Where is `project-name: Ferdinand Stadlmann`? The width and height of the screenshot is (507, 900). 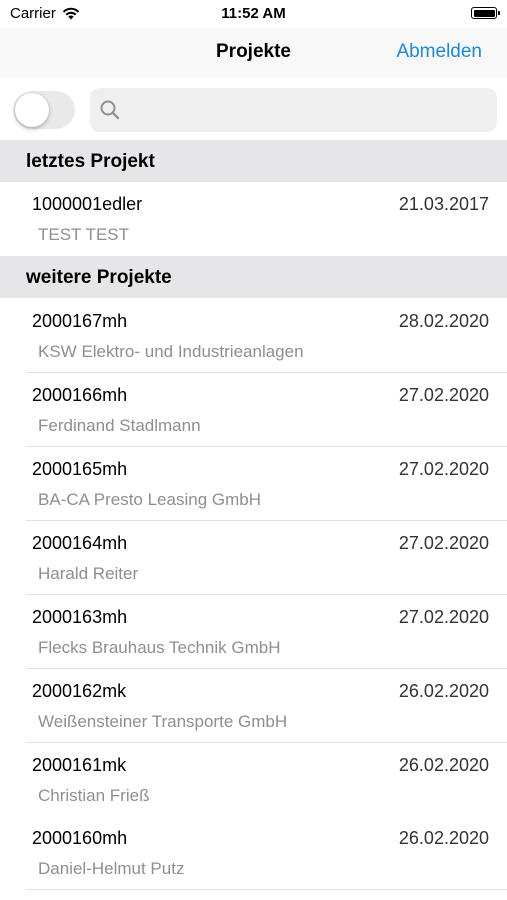
project-name: Ferdinand Stadlmann is located at coordinates (119, 425).